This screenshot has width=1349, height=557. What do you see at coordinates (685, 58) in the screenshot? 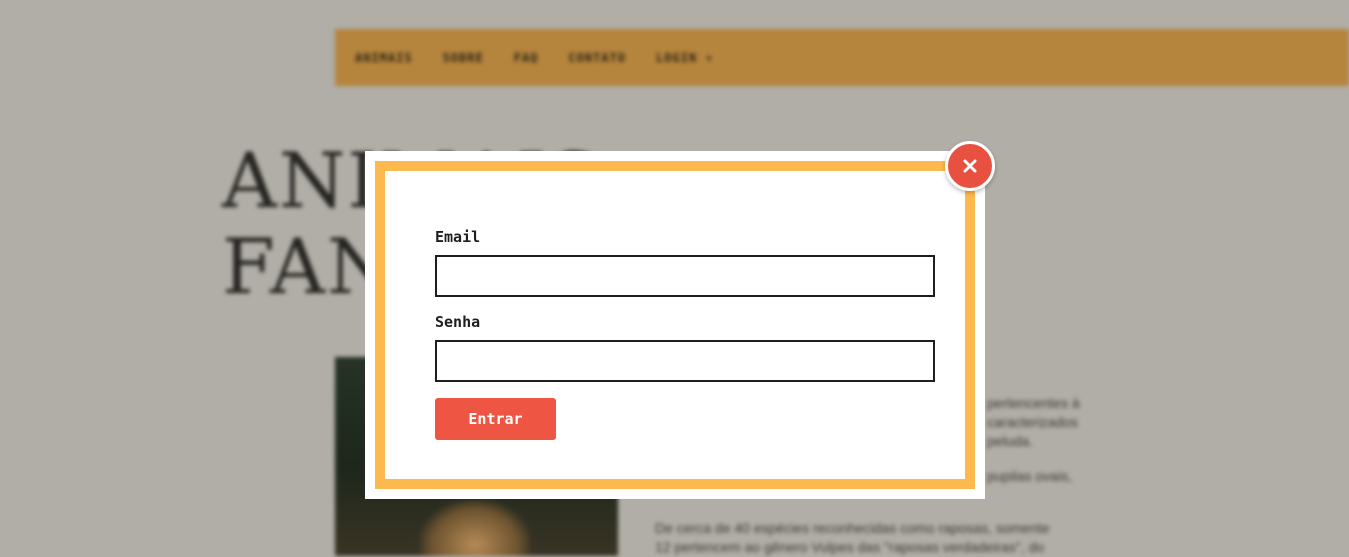
I see `nav-item-login: LOGIN ▾` at bounding box center [685, 58].